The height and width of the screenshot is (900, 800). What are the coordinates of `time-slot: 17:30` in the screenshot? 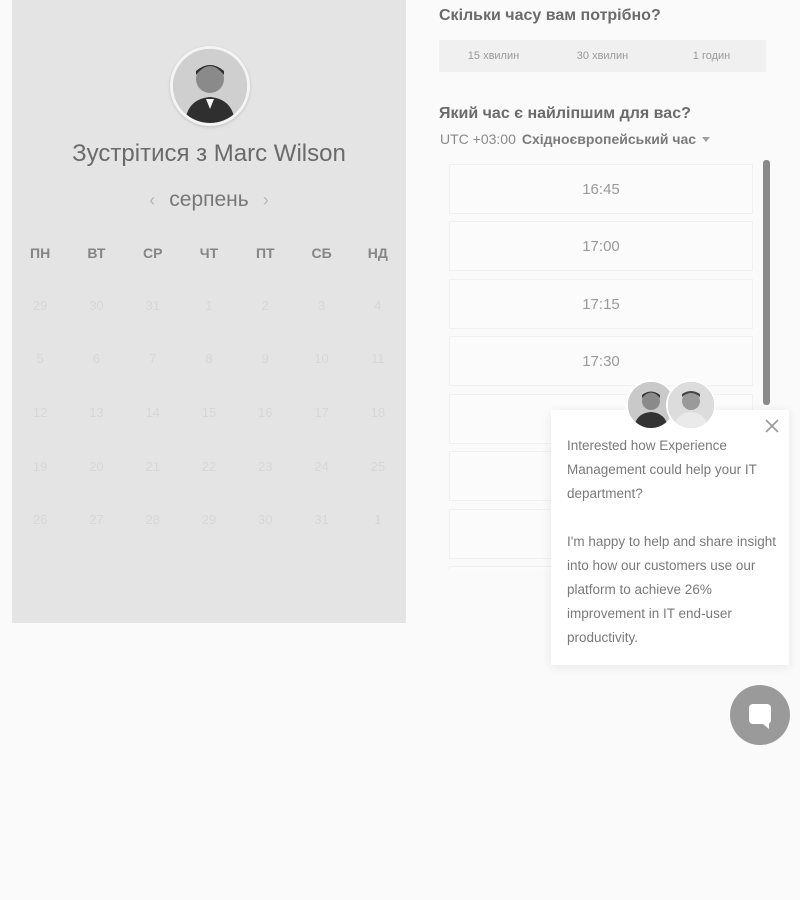 It's located at (601, 361).